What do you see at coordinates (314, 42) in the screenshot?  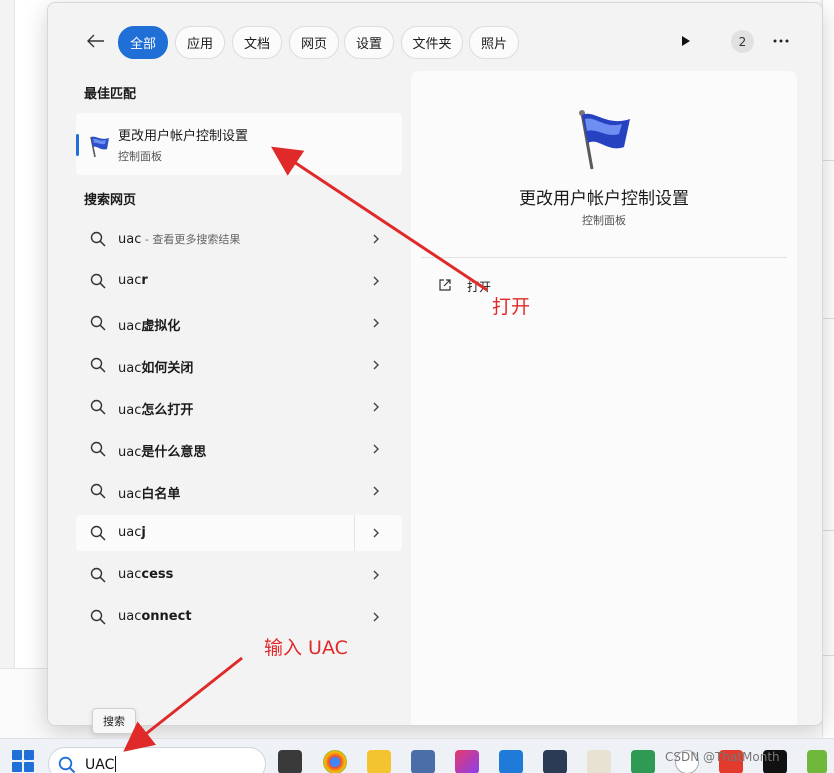 I see `tab-web: 网页` at bounding box center [314, 42].